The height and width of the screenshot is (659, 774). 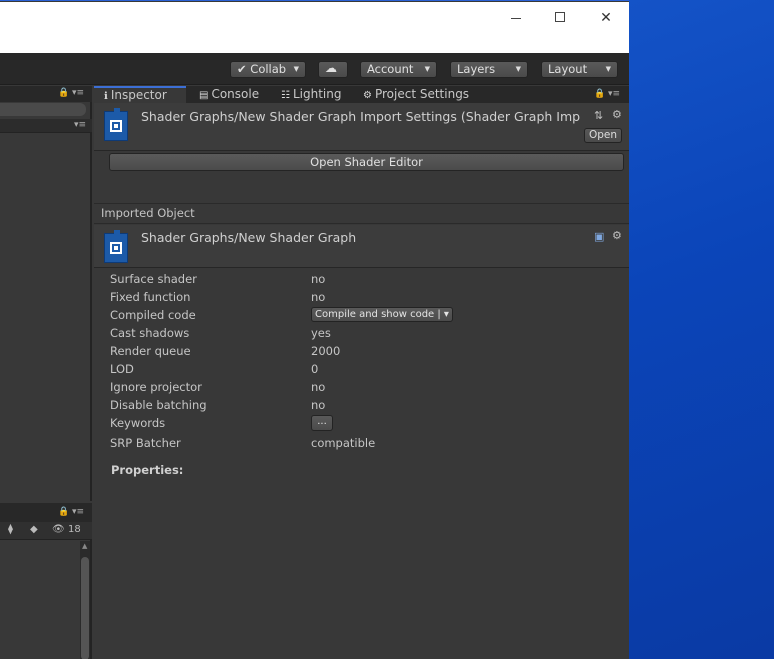 I want to click on properties-heading: Properties:, so click(x=147, y=470).